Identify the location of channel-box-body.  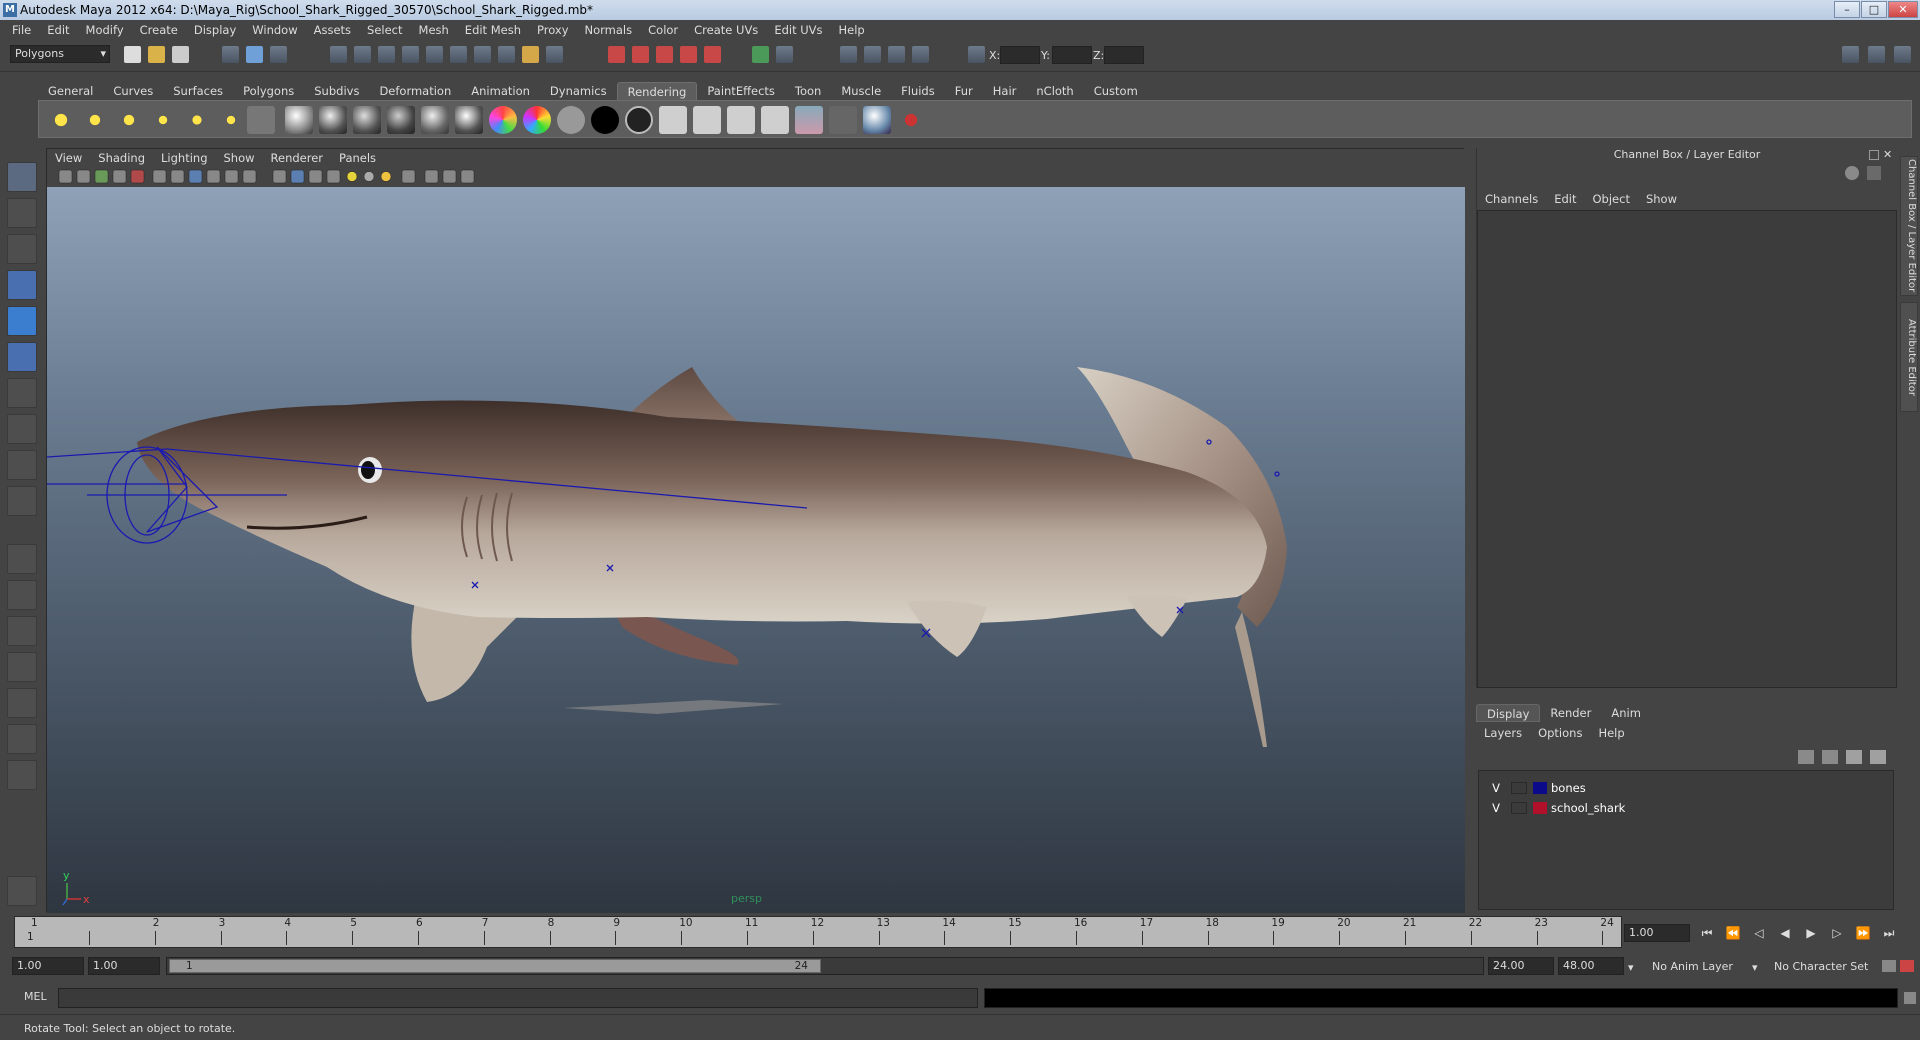
(1687, 449).